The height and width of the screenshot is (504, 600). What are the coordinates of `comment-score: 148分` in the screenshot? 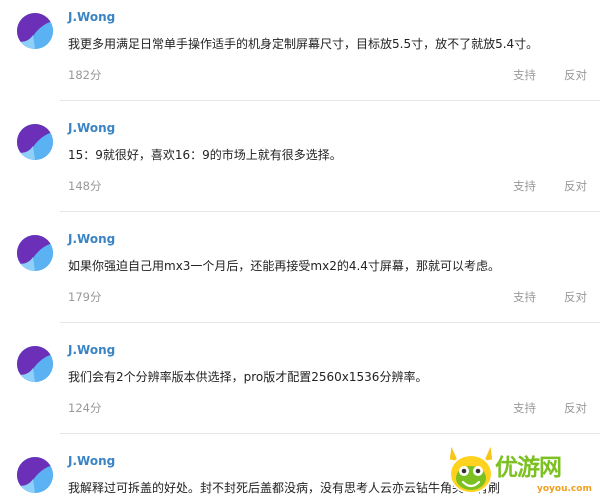 It's located at (85, 186).